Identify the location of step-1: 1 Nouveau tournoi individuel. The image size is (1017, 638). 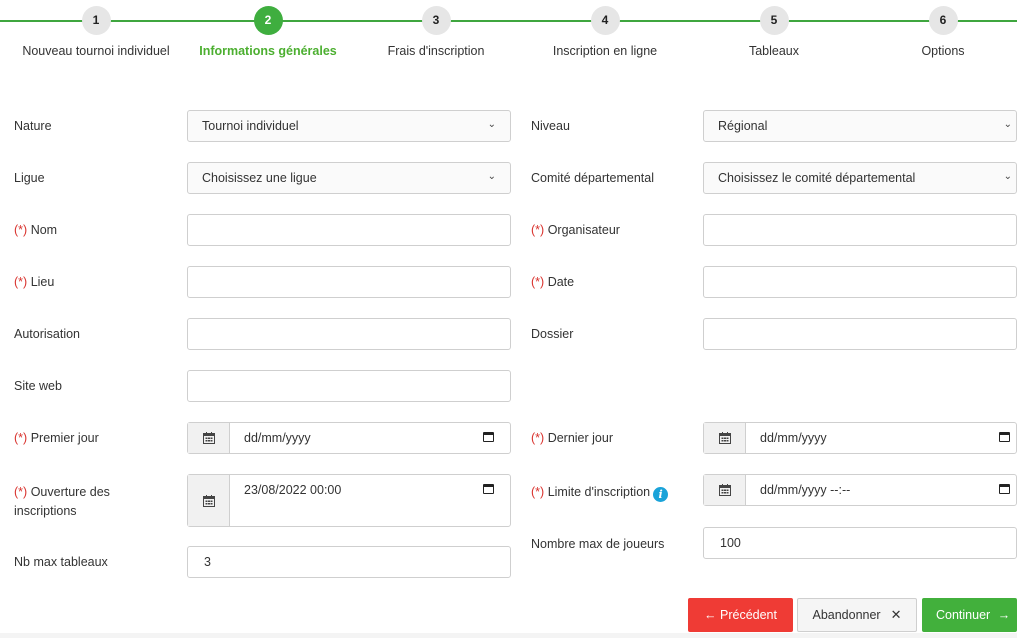
(96, 32).